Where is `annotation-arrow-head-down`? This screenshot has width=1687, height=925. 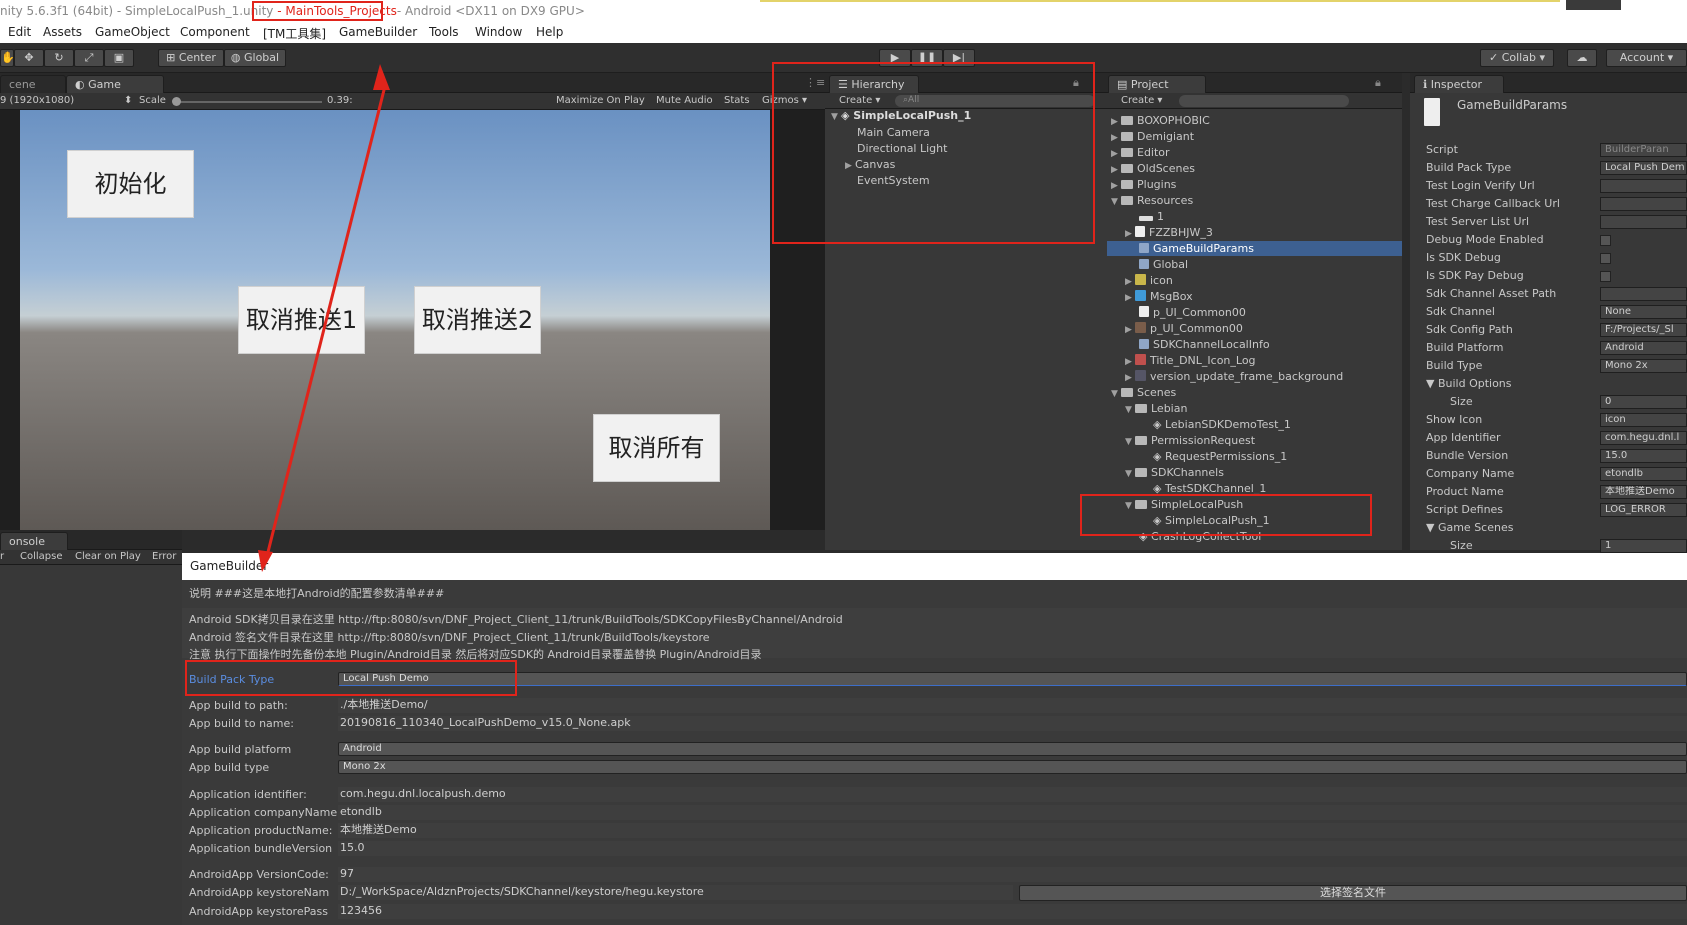
annotation-arrow-head-down is located at coordinates (265, 561).